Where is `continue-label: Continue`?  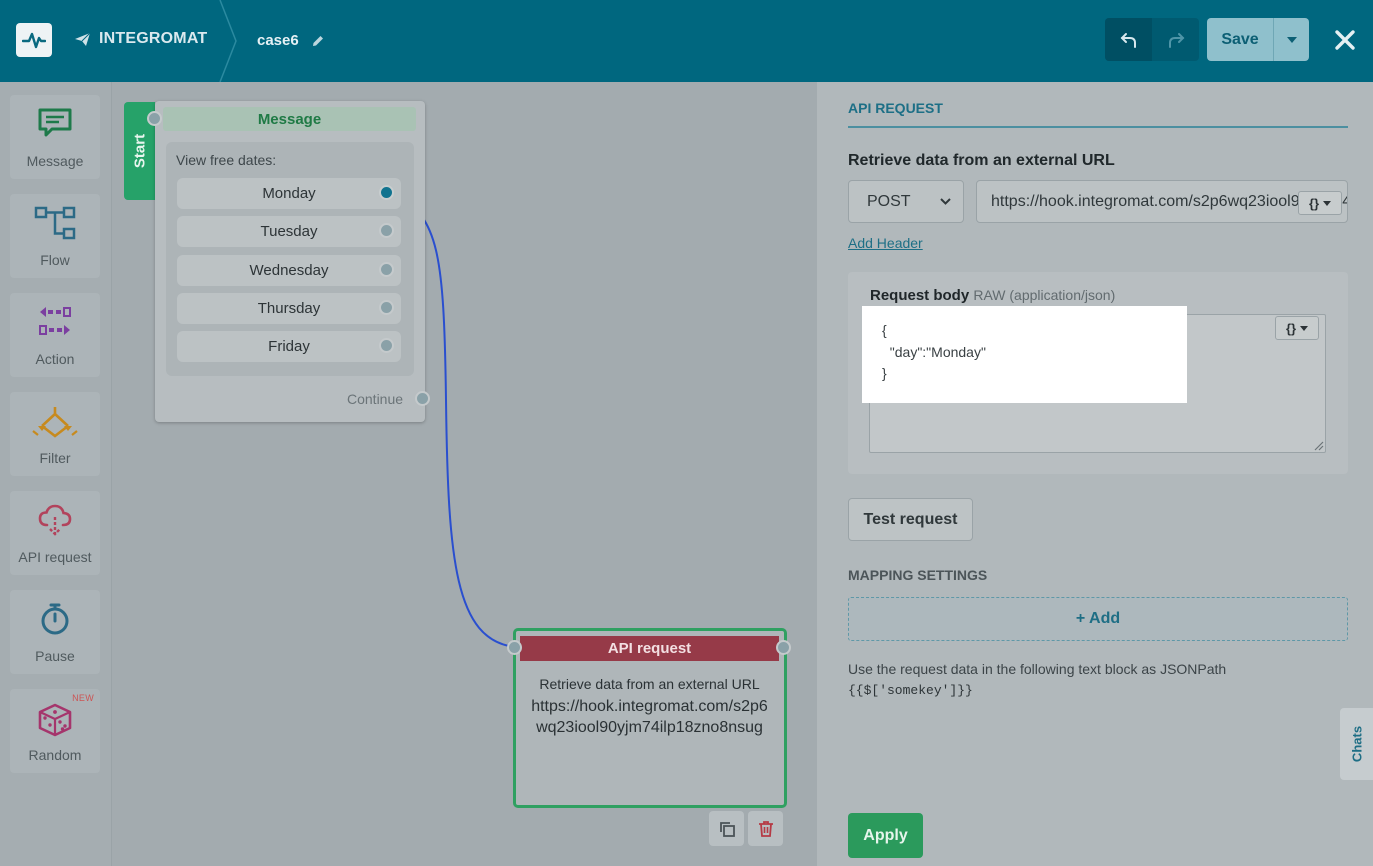
continue-label: Continue is located at coordinates (375, 399).